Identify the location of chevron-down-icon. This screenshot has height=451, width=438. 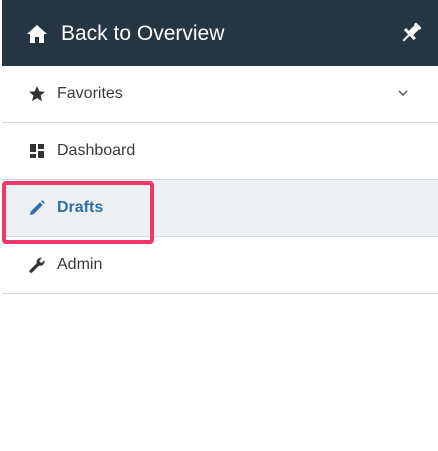
(403, 93).